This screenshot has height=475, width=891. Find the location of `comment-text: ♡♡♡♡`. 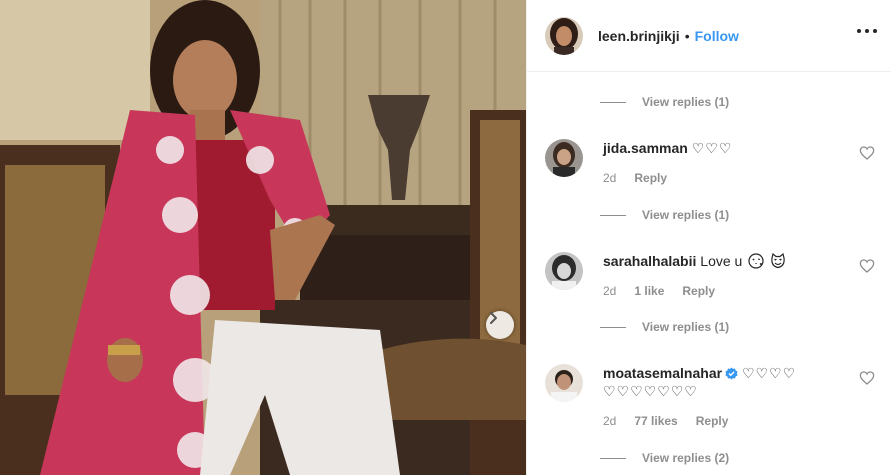

comment-text: ♡♡♡♡ is located at coordinates (769, 373).